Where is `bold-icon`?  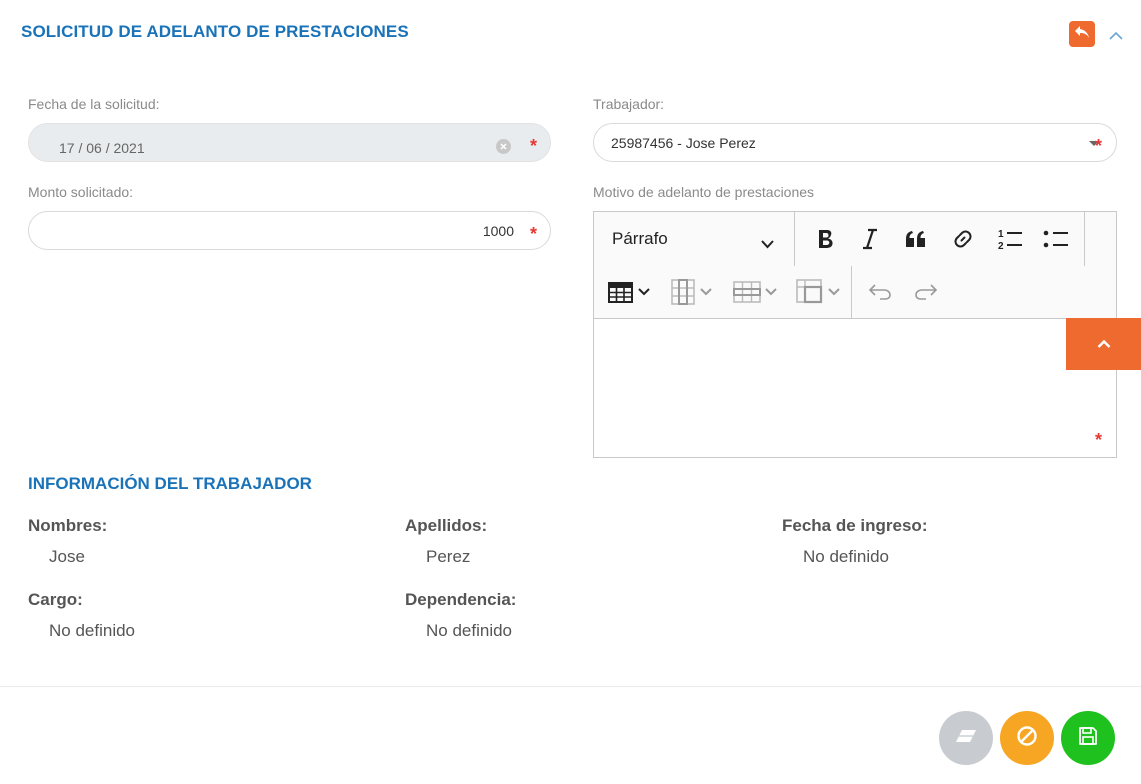 bold-icon is located at coordinates (826, 239).